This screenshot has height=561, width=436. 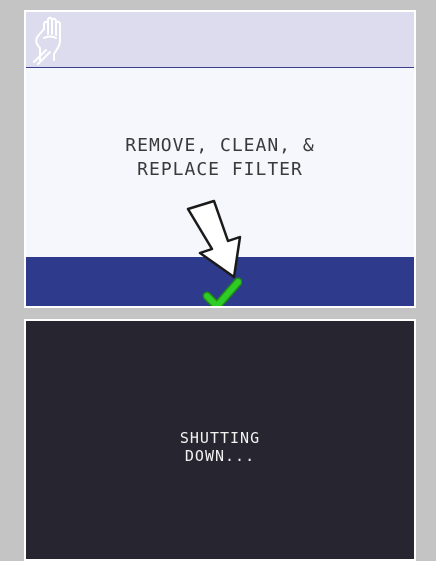 What do you see at coordinates (47, 40) in the screenshot?
I see `hand-icon` at bounding box center [47, 40].